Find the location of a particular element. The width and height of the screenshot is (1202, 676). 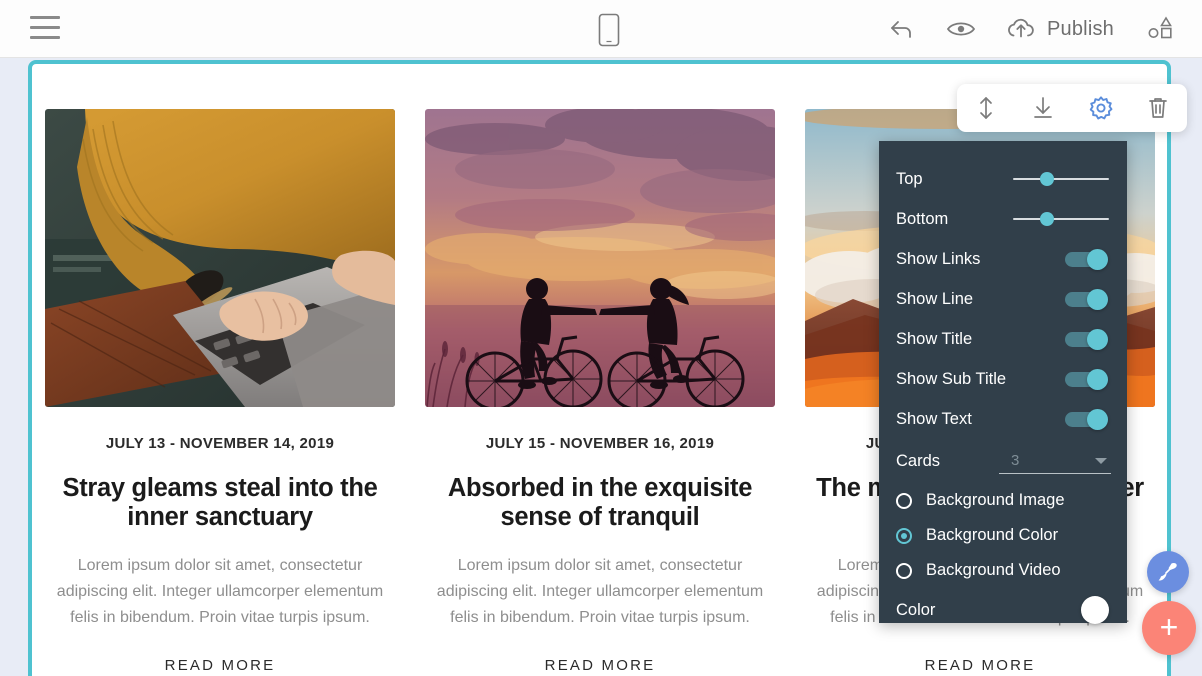

show-line-toggle is located at coordinates (1087, 299).